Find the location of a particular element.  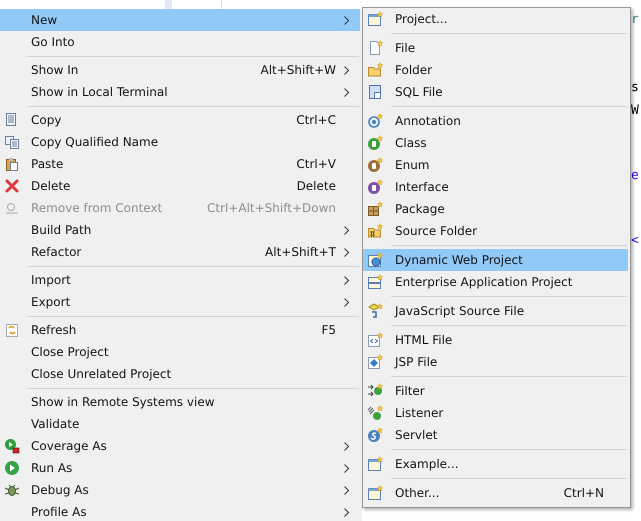

servlet-icon is located at coordinates (375, 435).